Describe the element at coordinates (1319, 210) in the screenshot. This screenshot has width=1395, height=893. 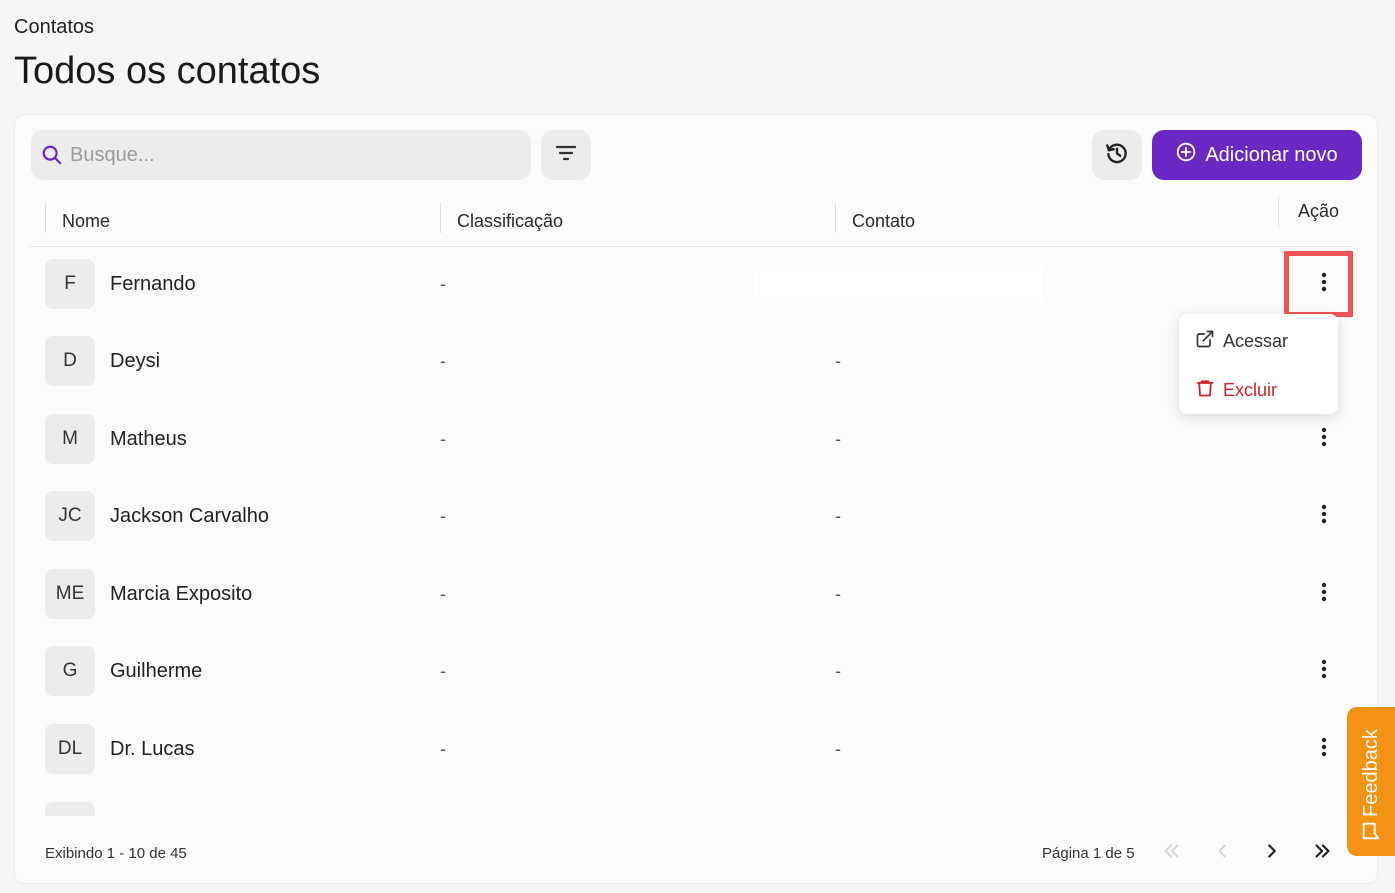
I see `column-header-acao: Ação` at that location.